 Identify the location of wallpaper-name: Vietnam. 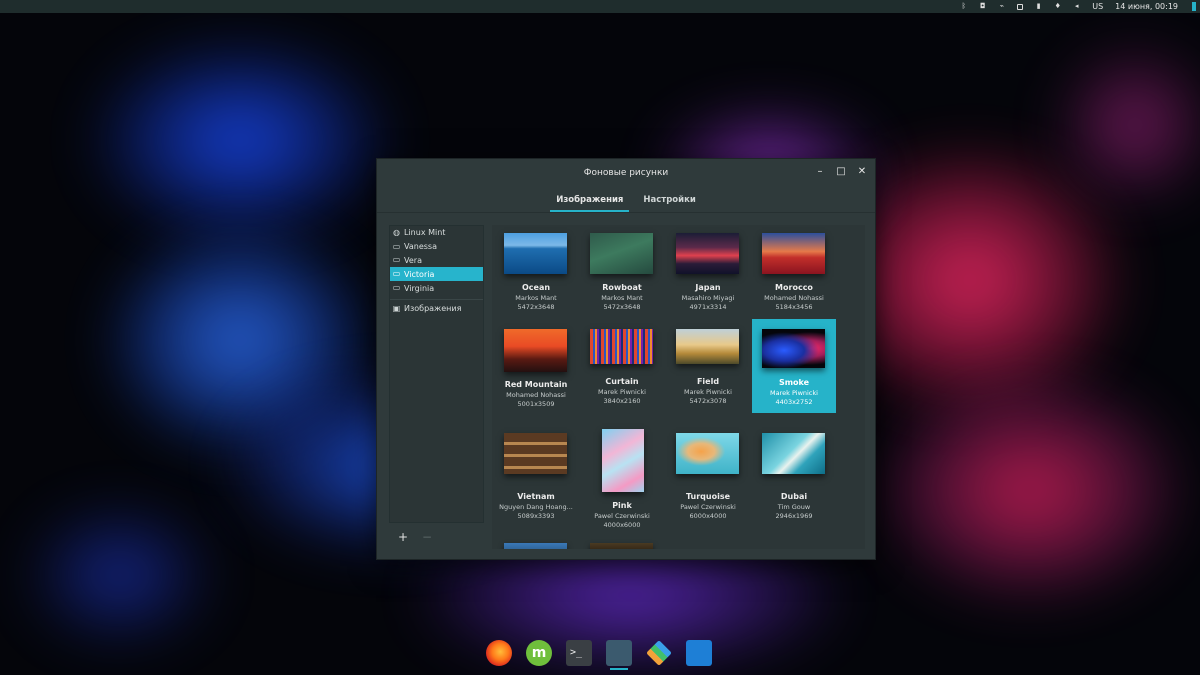
(536, 496).